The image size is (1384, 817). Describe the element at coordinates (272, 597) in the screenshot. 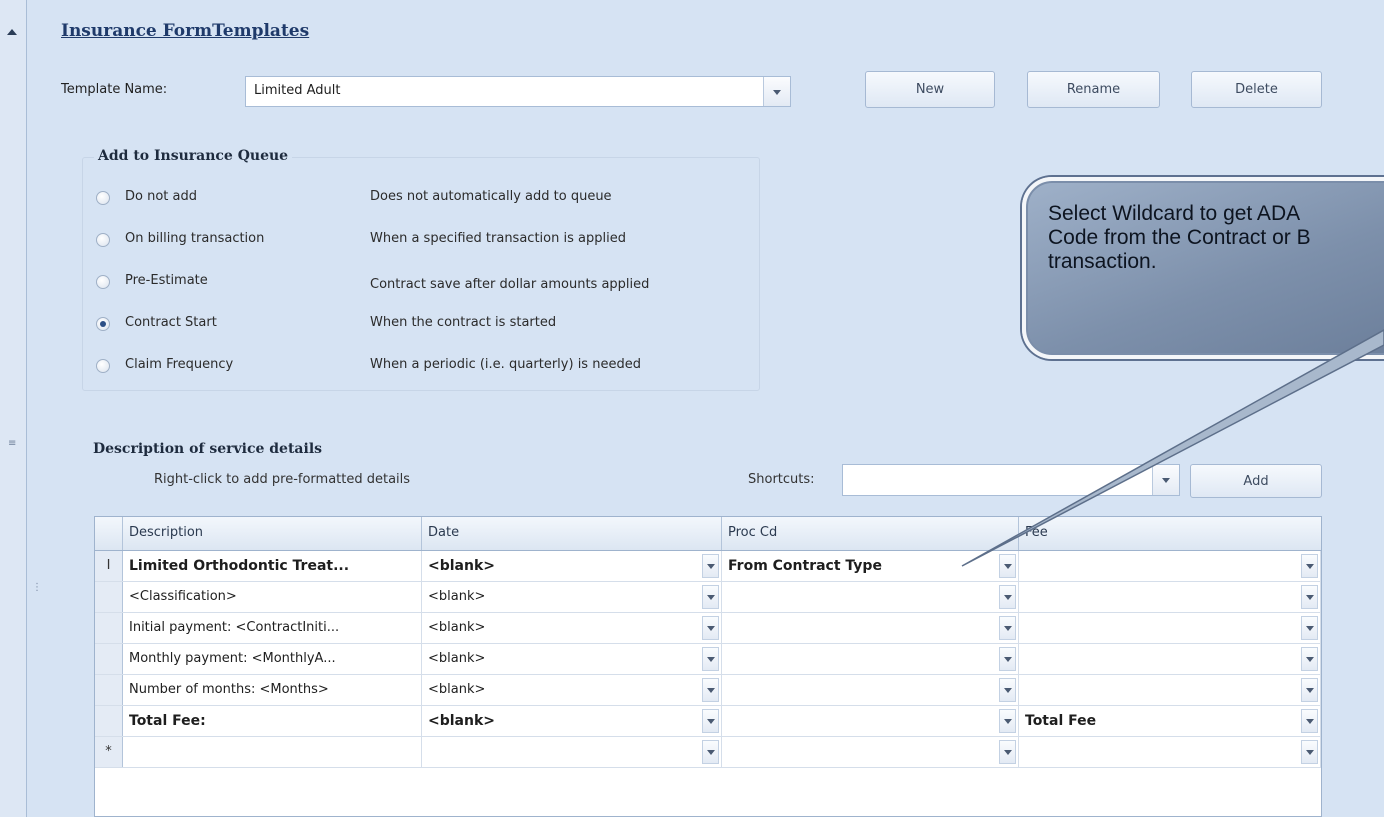

I see `cell-description: <Classification>` at that location.